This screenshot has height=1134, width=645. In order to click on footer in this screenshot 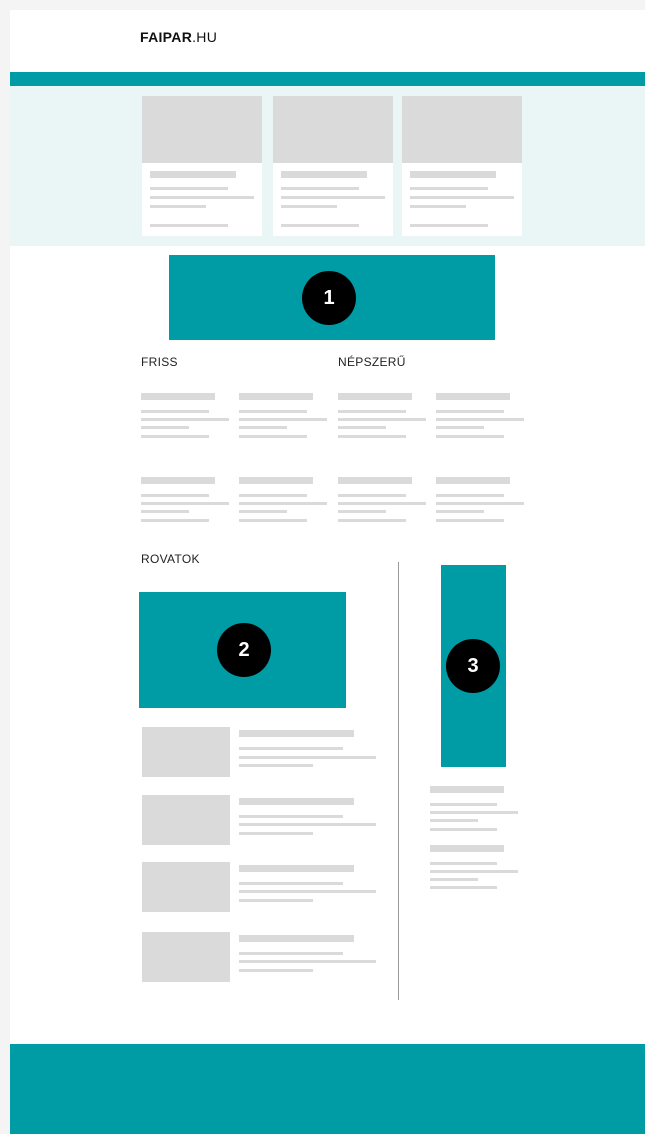, I will do `click(327, 1089)`.